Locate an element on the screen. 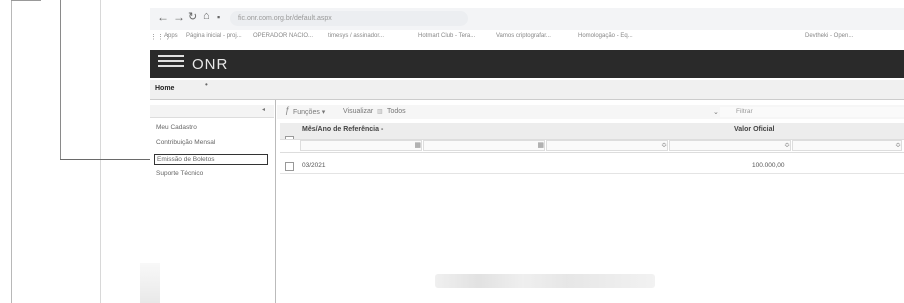  frame-line-top is located at coordinates (26, 0).